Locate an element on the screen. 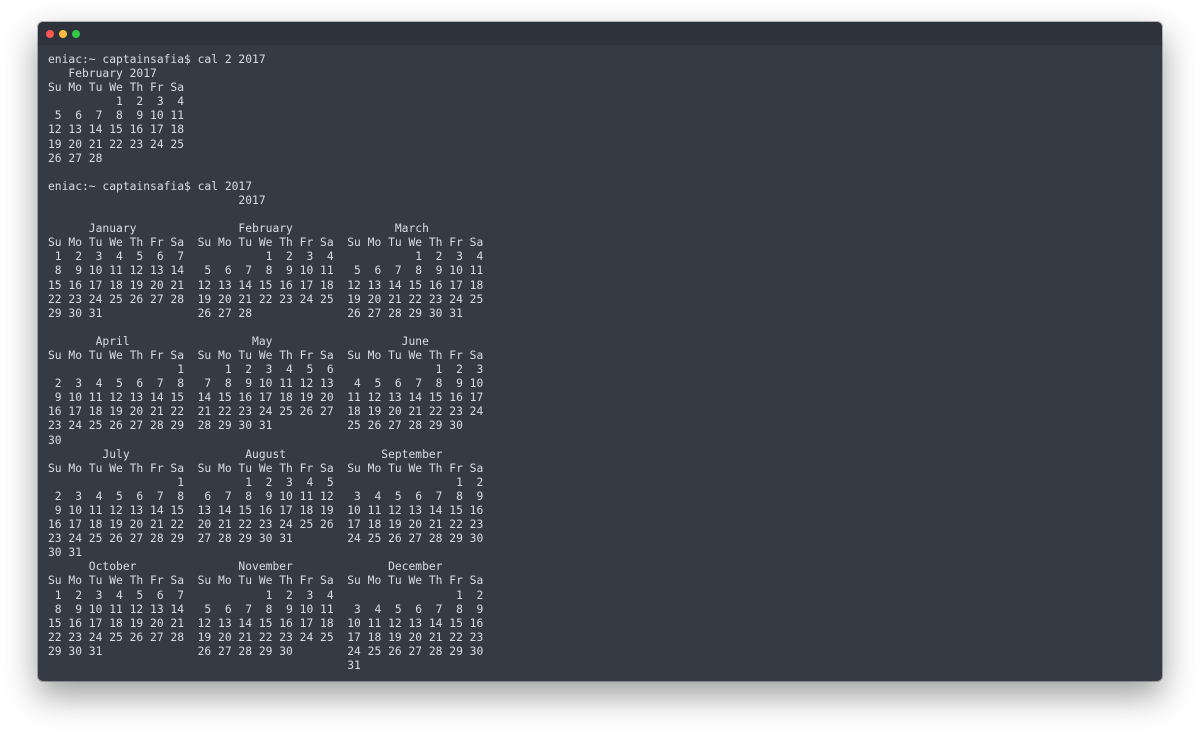 The image size is (1200, 735). terminal-line: 30 31 is located at coordinates (65, 553).